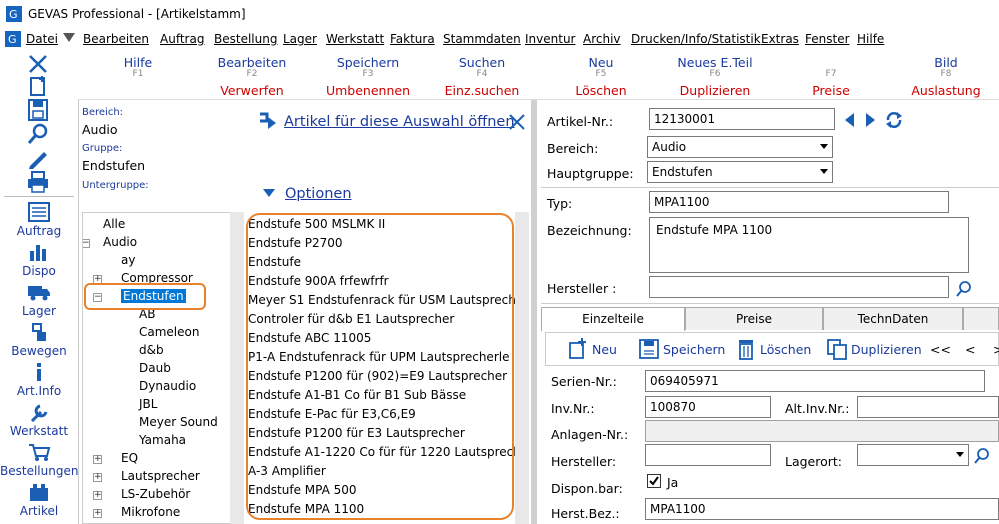 The height and width of the screenshot is (524, 999). What do you see at coordinates (799, 287) in the screenshot?
I see `hersteller-field` at bounding box center [799, 287].